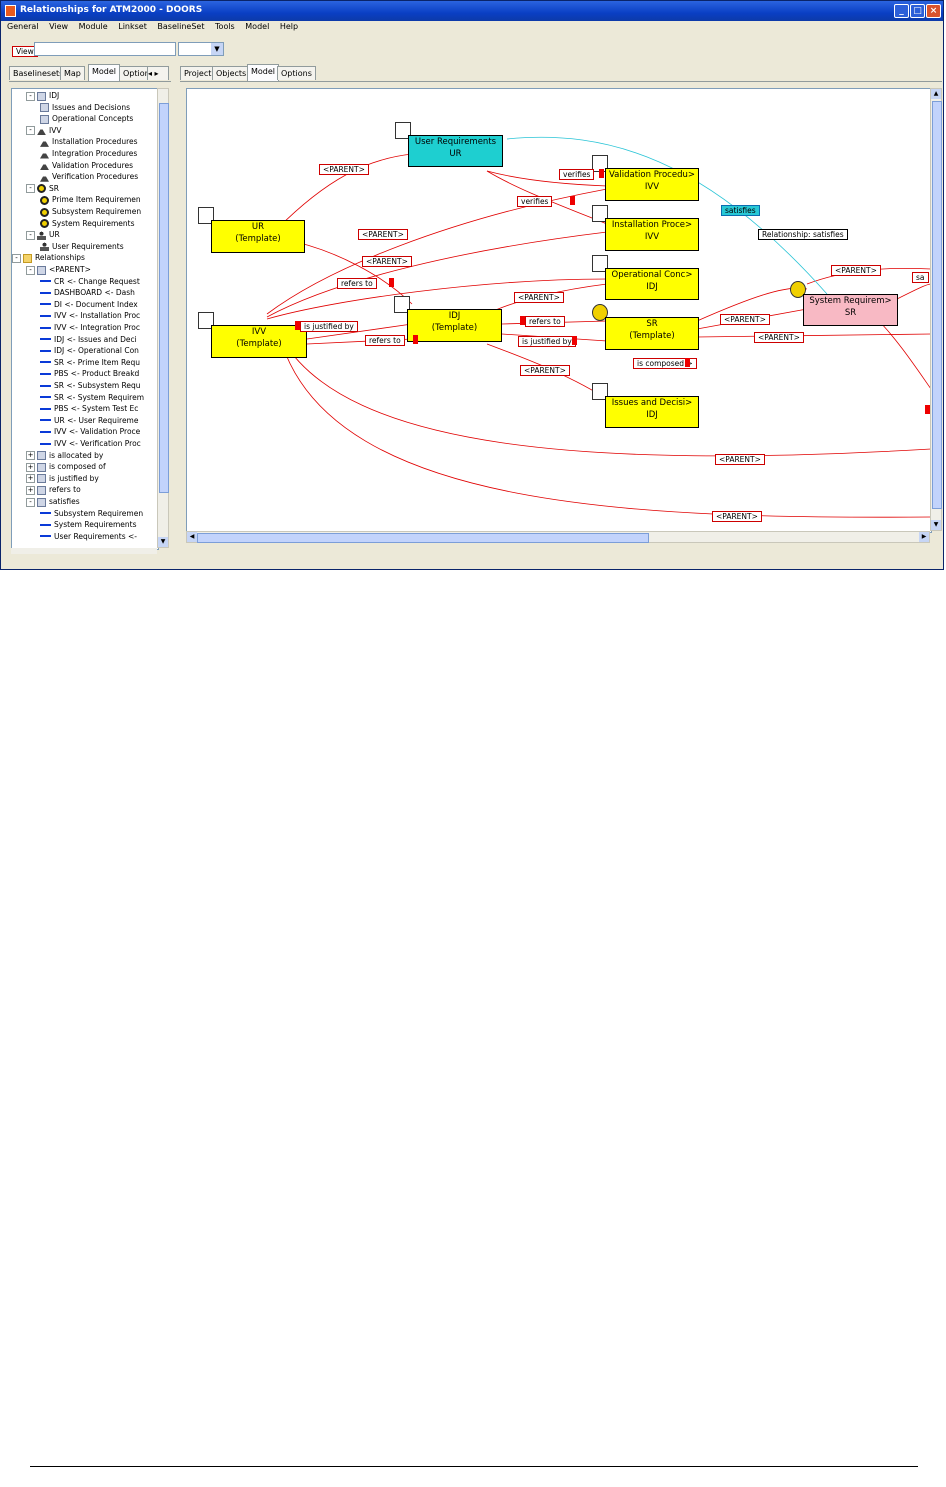 The height and width of the screenshot is (1487, 946). What do you see at coordinates (43, 130) in the screenshot?
I see `tree-item: - IVV` at bounding box center [43, 130].